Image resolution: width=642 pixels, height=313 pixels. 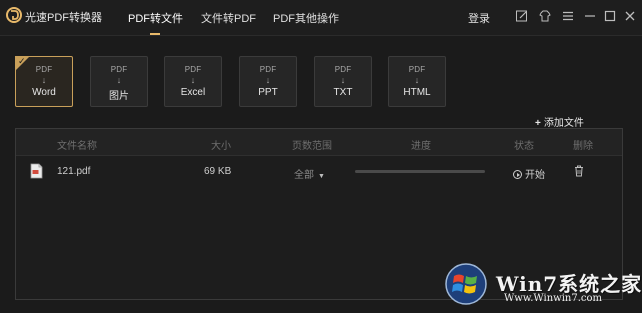 What do you see at coordinates (590, 16) in the screenshot?
I see `minimize-icon` at bounding box center [590, 16].